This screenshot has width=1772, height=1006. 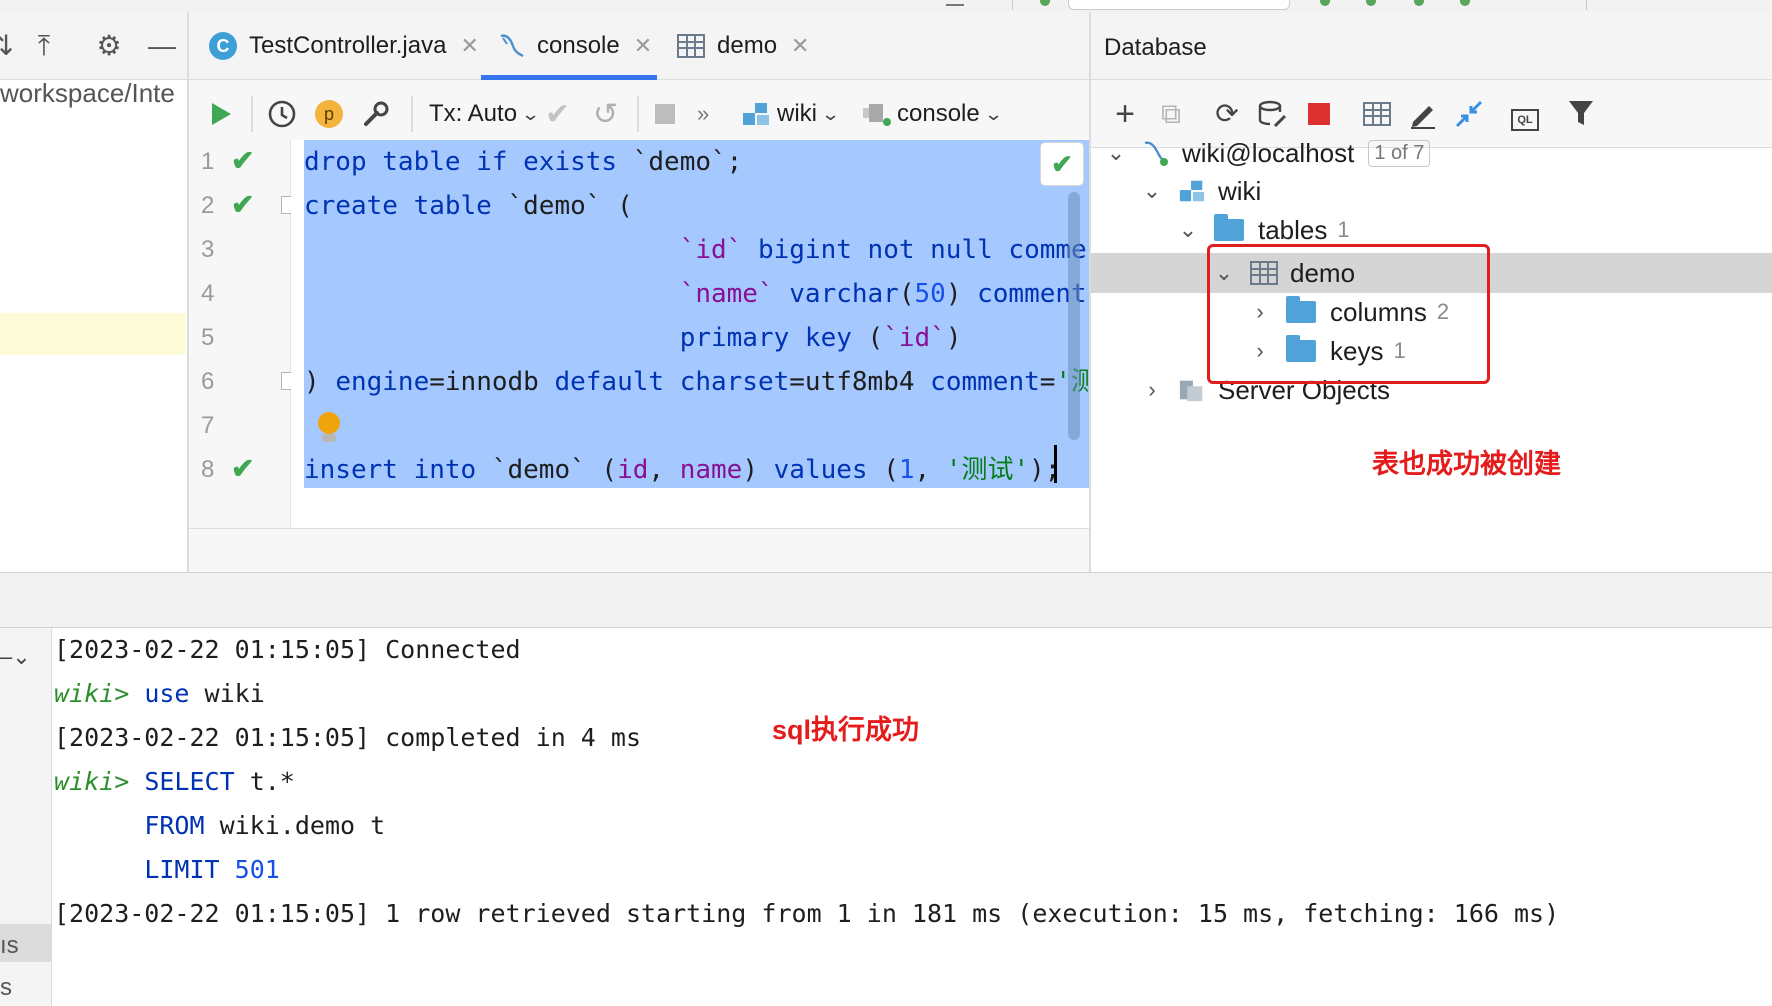 I want to click on dropdown-icon: ‒⌄, so click(x=15, y=657).